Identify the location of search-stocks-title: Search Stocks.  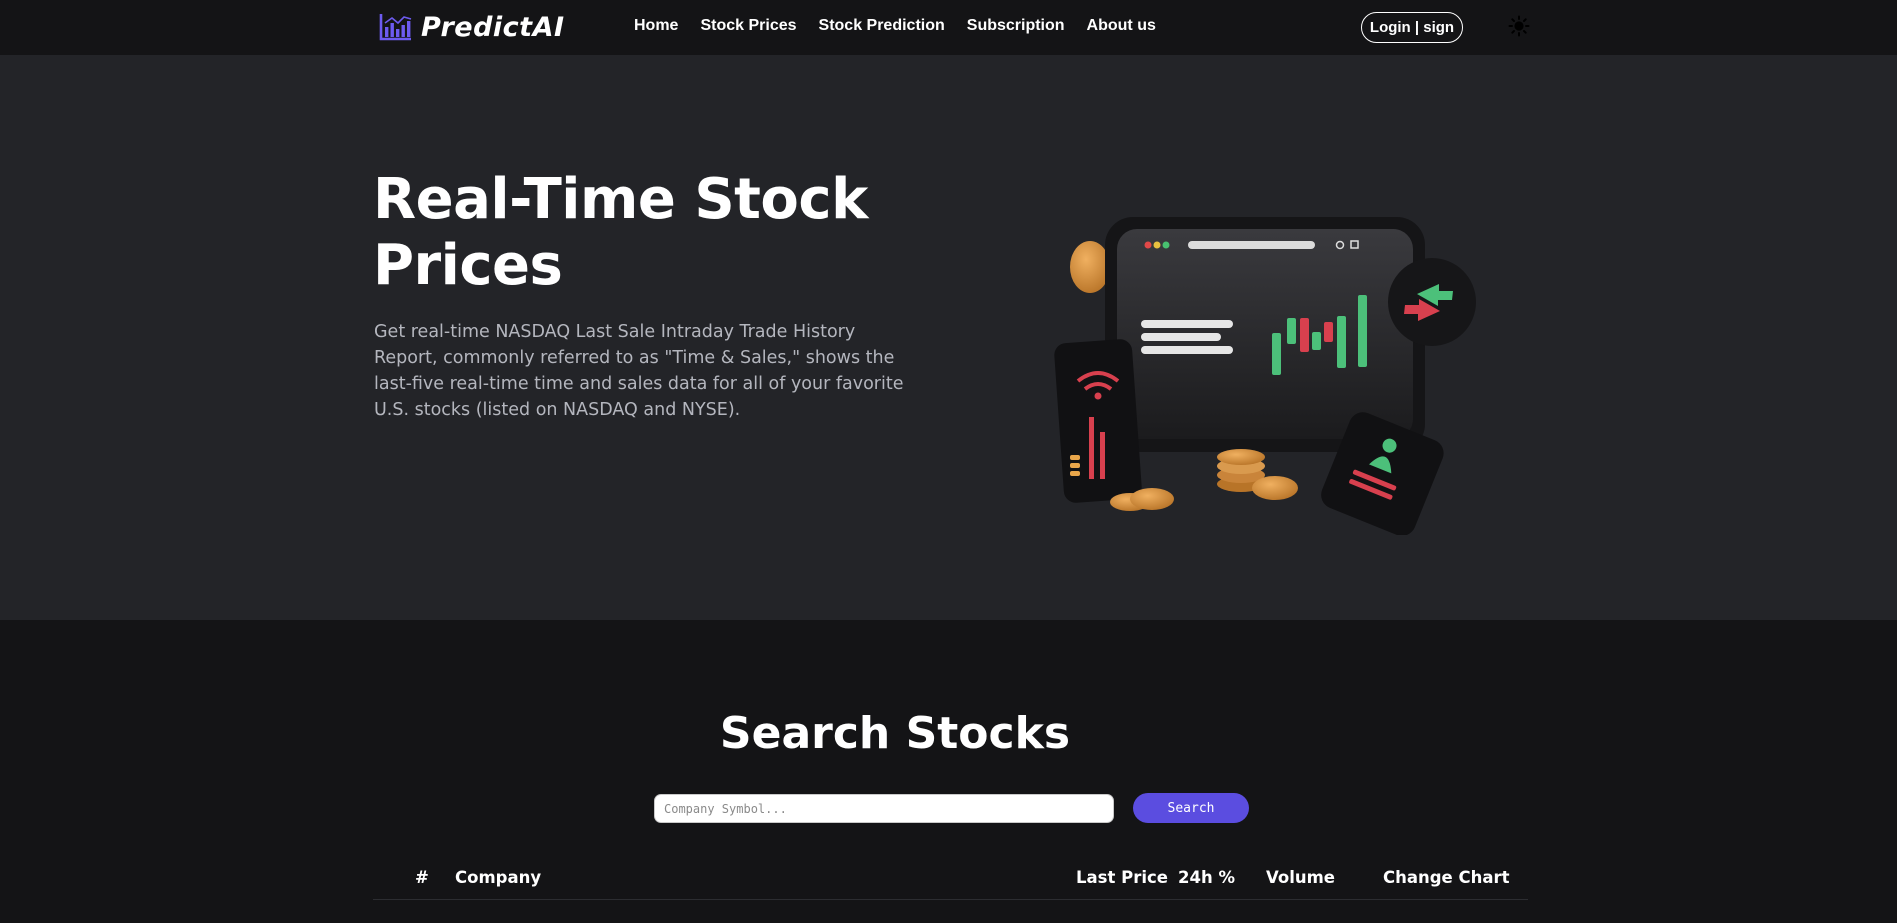
(895, 733).